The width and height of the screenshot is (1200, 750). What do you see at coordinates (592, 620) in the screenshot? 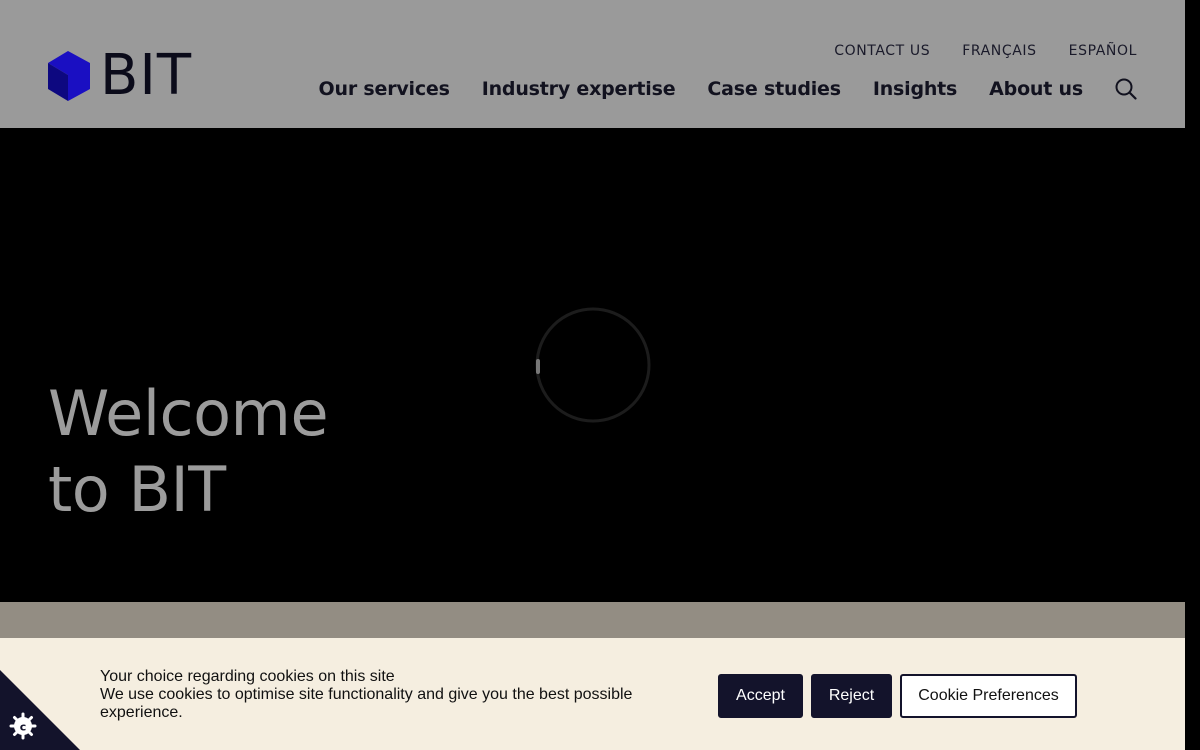
I see `content-band` at bounding box center [592, 620].